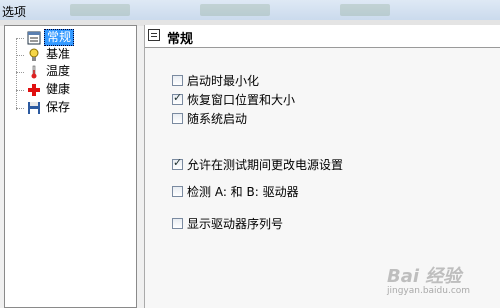 The width and height of the screenshot is (500, 308). I want to click on option-start-minimized: 启动时最小化, so click(215, 80).